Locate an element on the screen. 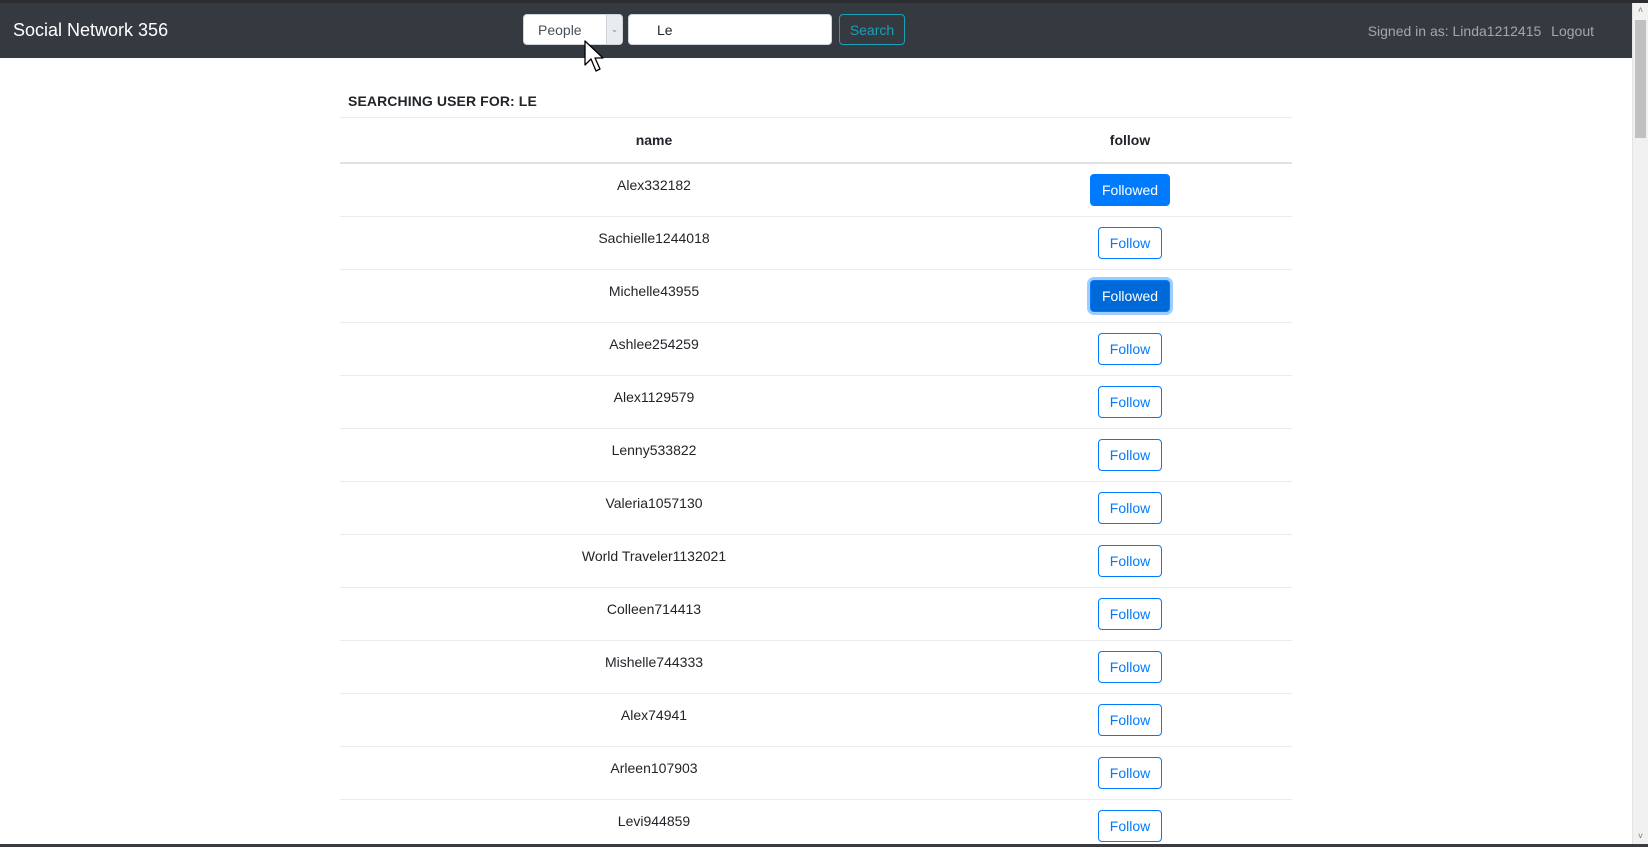 This screenshot has height=852, width=1648. table-row: Alex74941 Follow is located at coordinates (816, 719).